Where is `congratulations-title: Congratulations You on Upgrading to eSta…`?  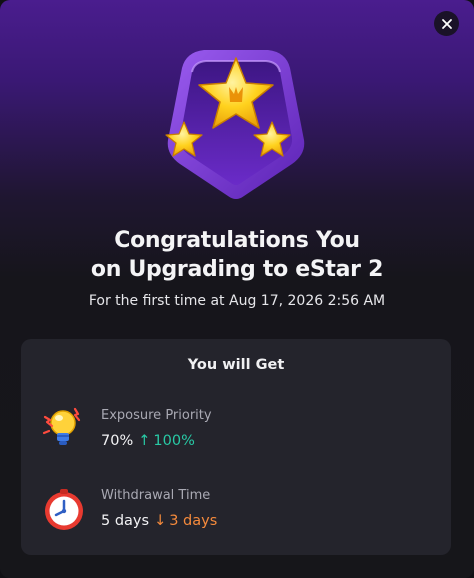
congratulations-title: Congratulations You on Upgrading to eSta… is located at coordinates (237, 255).